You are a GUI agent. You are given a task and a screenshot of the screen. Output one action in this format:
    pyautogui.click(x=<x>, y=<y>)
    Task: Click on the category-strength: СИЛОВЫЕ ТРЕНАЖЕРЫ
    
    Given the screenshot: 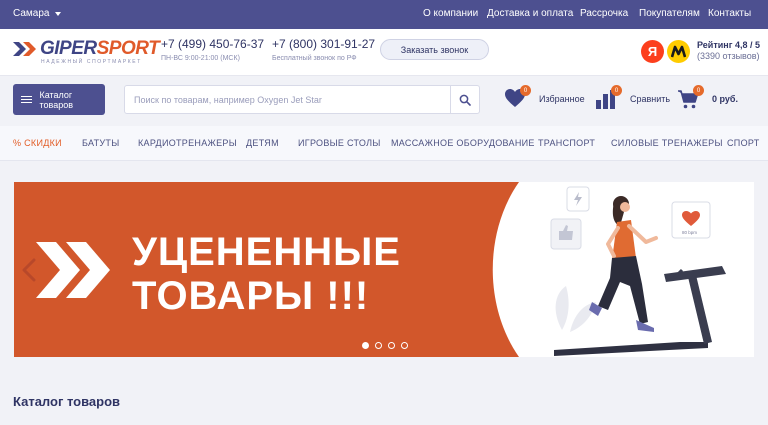 What is the action you would take?
    pyautogui.click(x=667, y=143)
    